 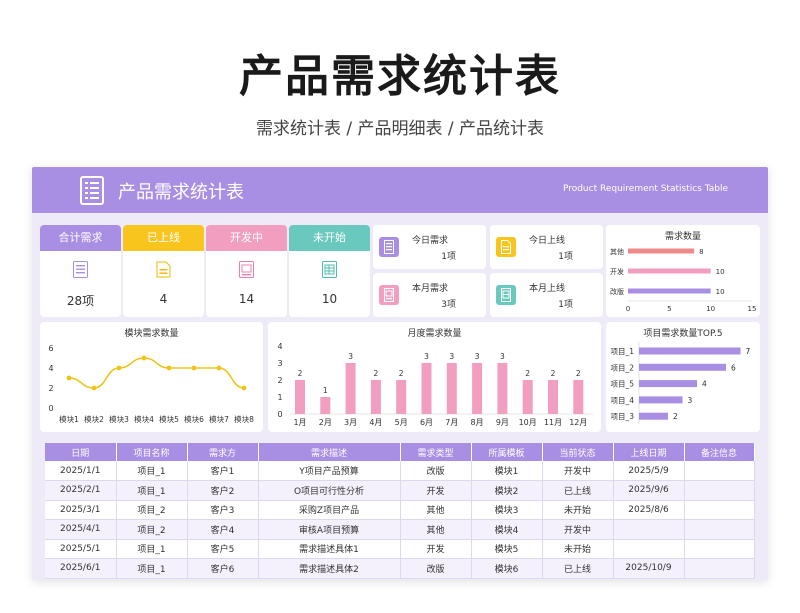 I want to click on table-cell: 模块6, so click(x=507, y=568).